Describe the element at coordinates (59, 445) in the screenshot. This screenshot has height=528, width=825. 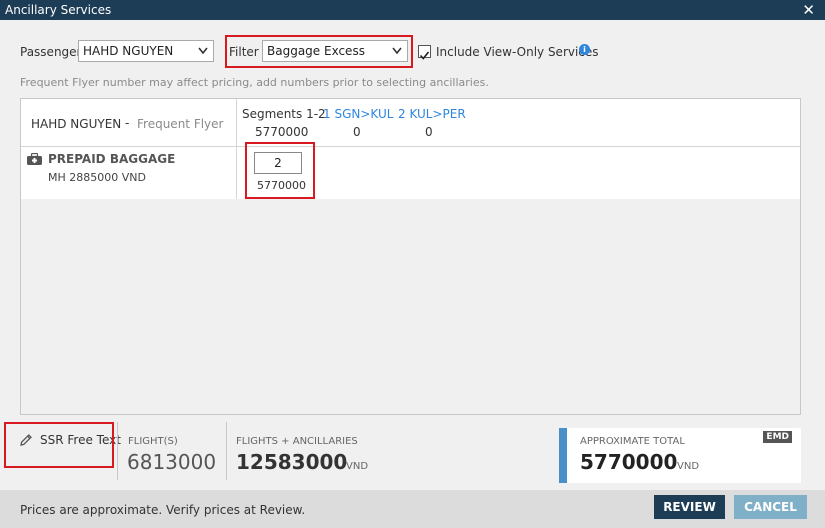
I see `ssr-highlight` at that location.